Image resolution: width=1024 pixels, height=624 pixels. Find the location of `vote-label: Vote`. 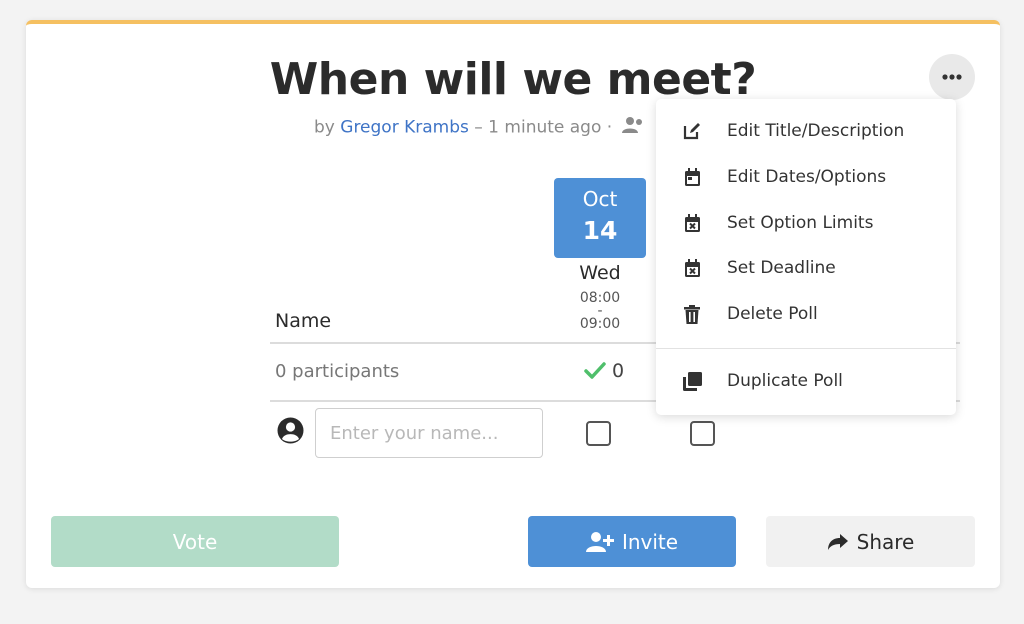

vote-label: Vote is located at coordinates (195, 541).